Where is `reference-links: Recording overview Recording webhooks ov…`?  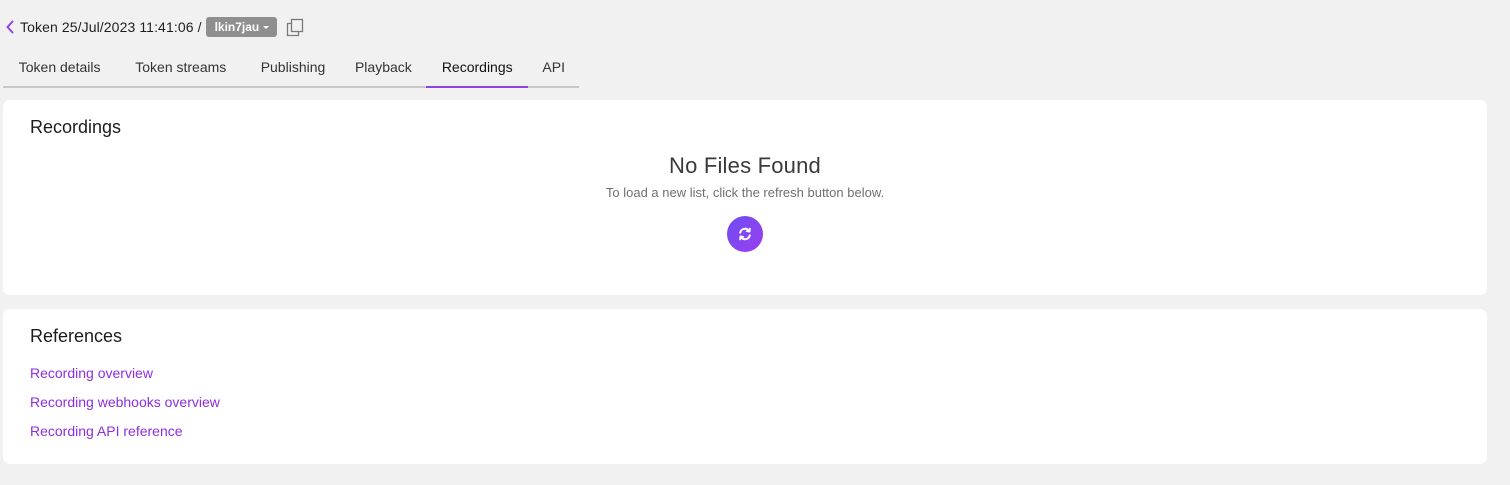
reference-links: Recording overview Recording webhooks ov… is located at coordinates (125, 407).